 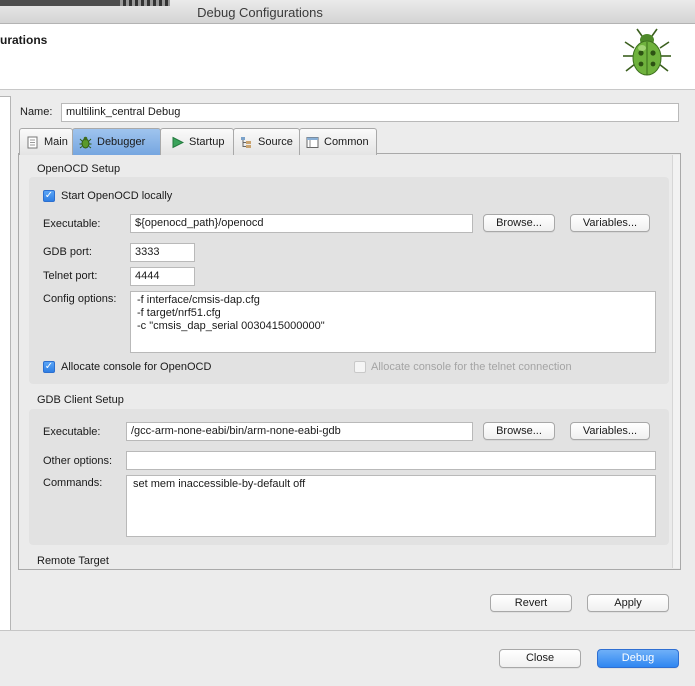 I want to click on config-options-label: Config options:, so click(x=80, y=299).